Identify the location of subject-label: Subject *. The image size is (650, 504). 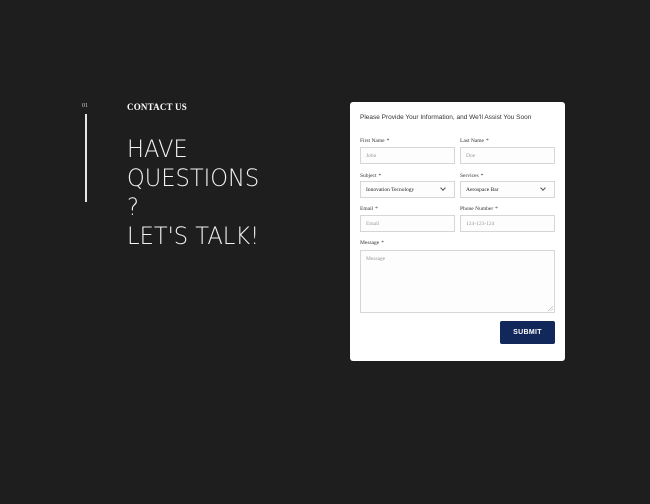
(370, 176).